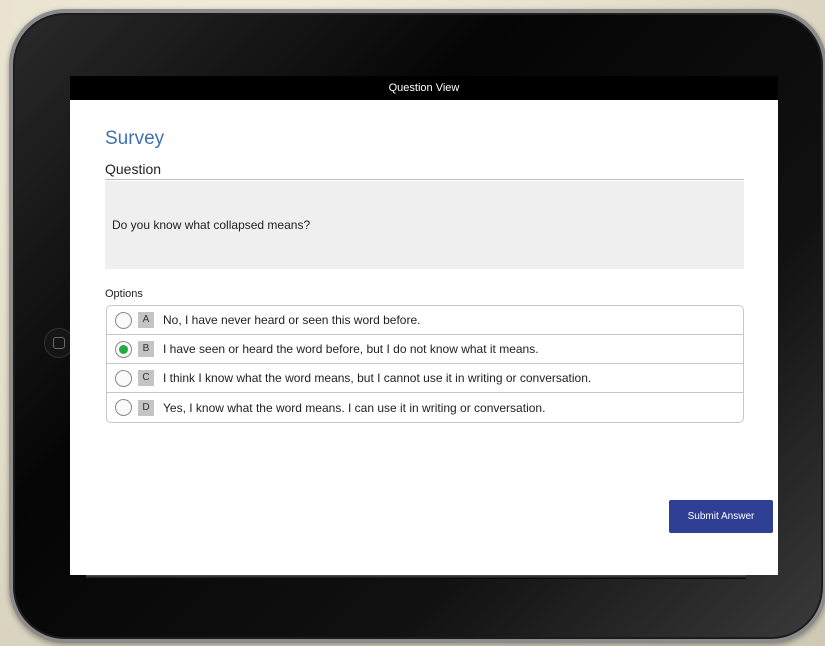 The width and height of the screenshot is (825, 646). I want to click on option-letter-badge: B, so click(146, 349).